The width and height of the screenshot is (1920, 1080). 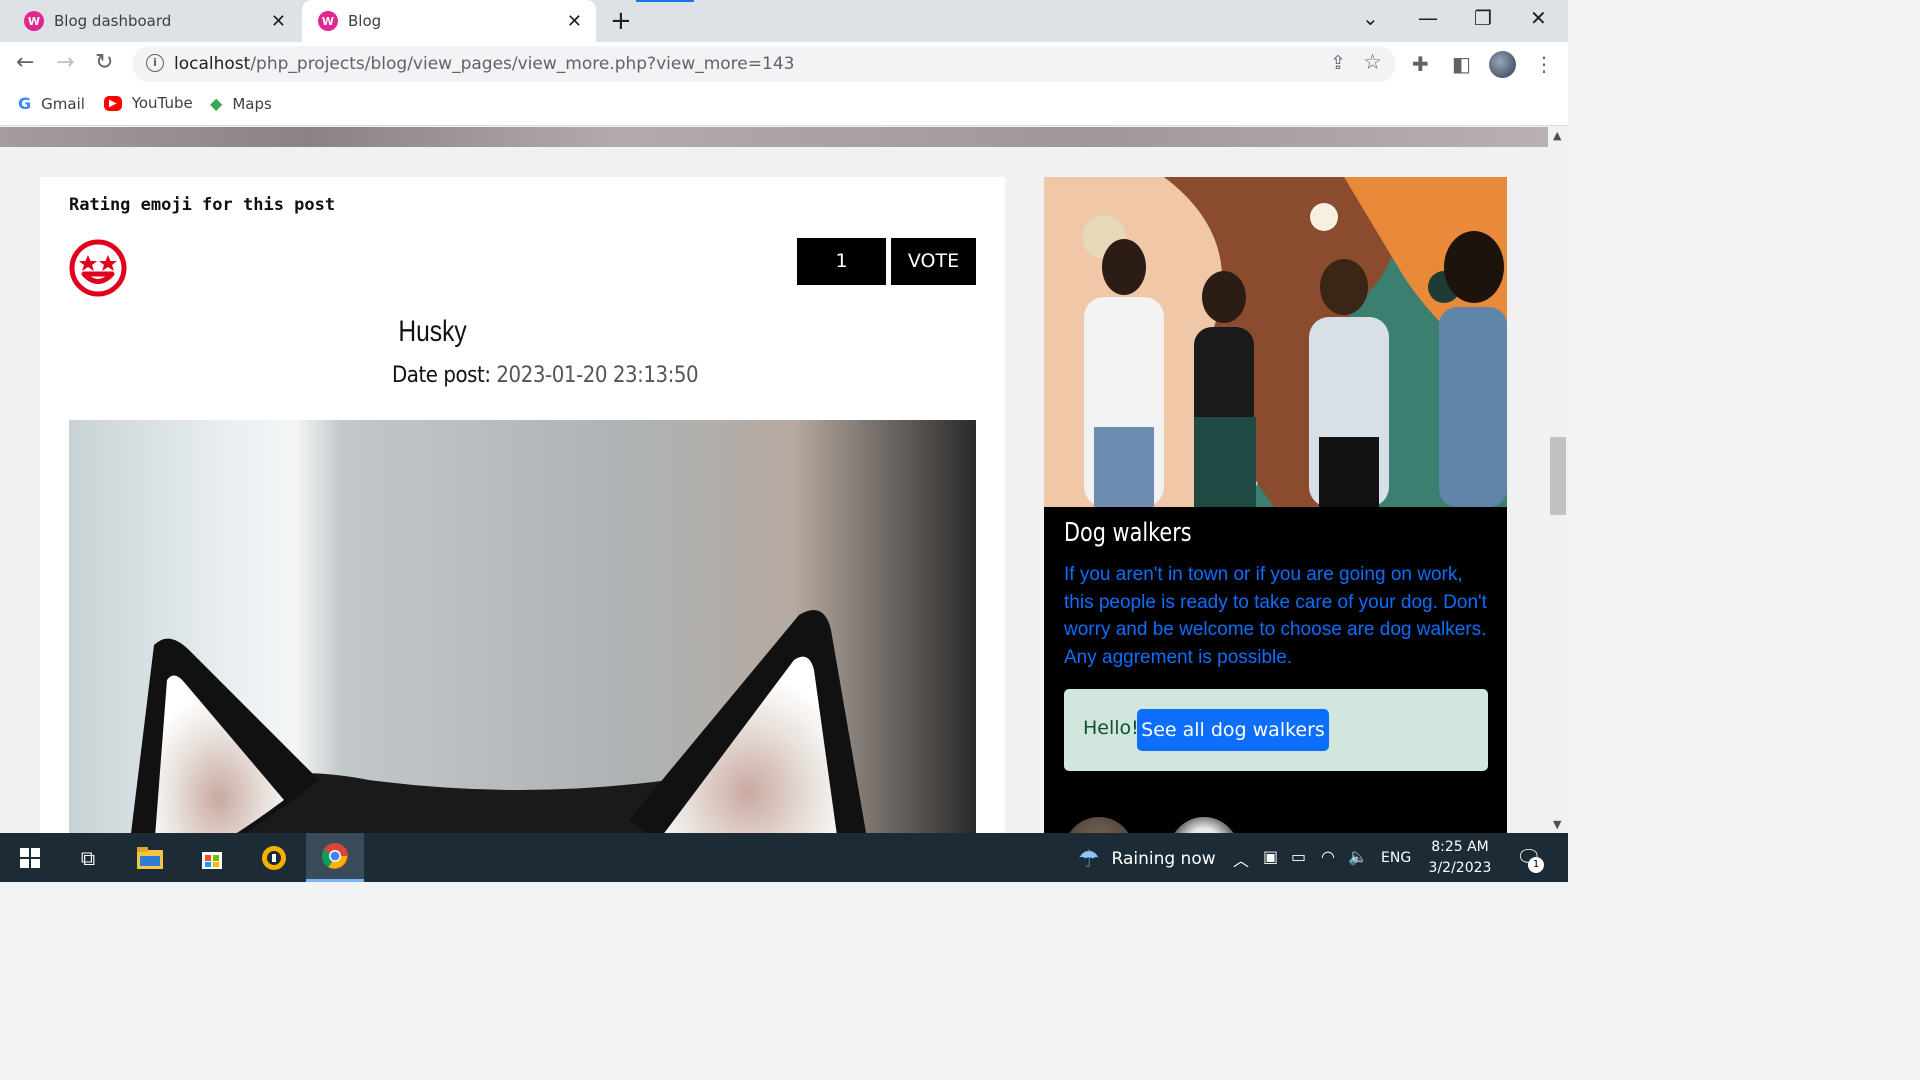 I want to click on site-info-icon: i, so click(x=155, y=63).